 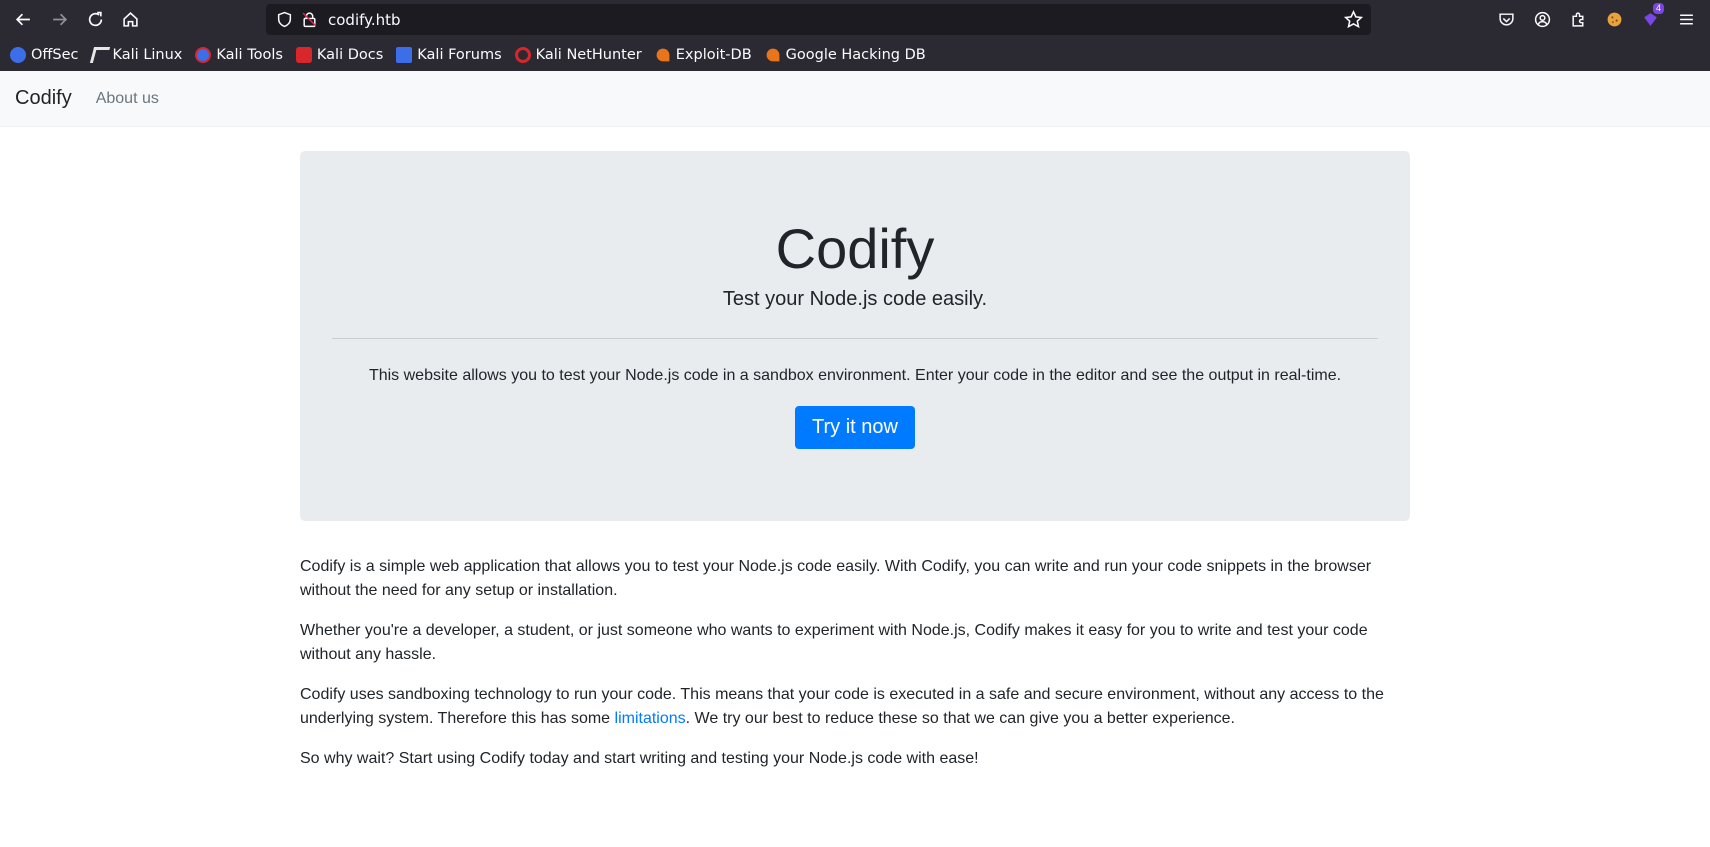 I want to click on bookmark-kali-tools: Kali Tools, so click(x=239, y=54).